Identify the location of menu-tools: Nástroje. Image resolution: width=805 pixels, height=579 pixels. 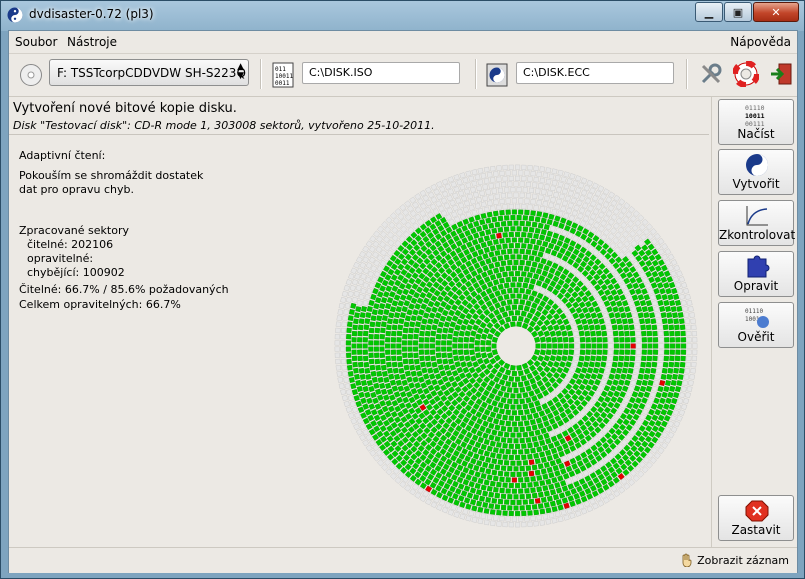
(92, 42).